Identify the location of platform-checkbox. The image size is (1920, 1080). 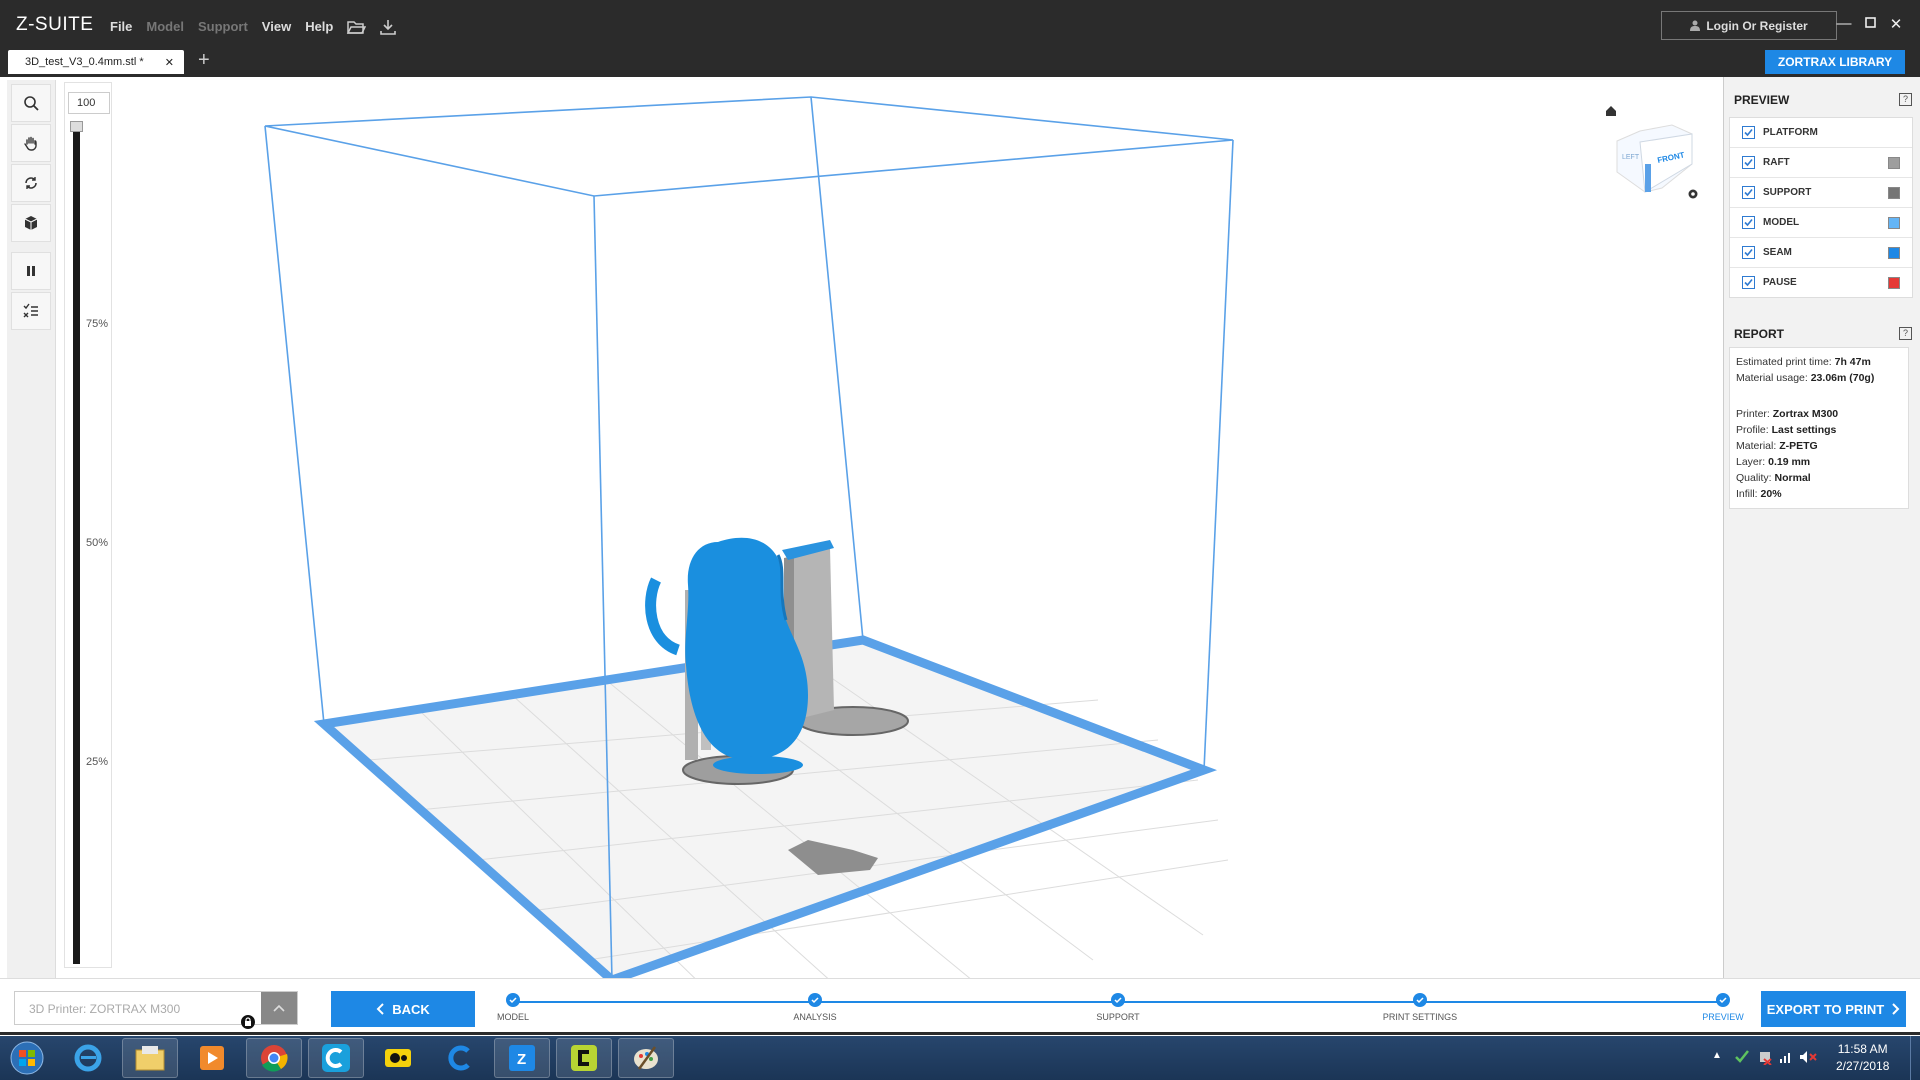
(1748, 132).